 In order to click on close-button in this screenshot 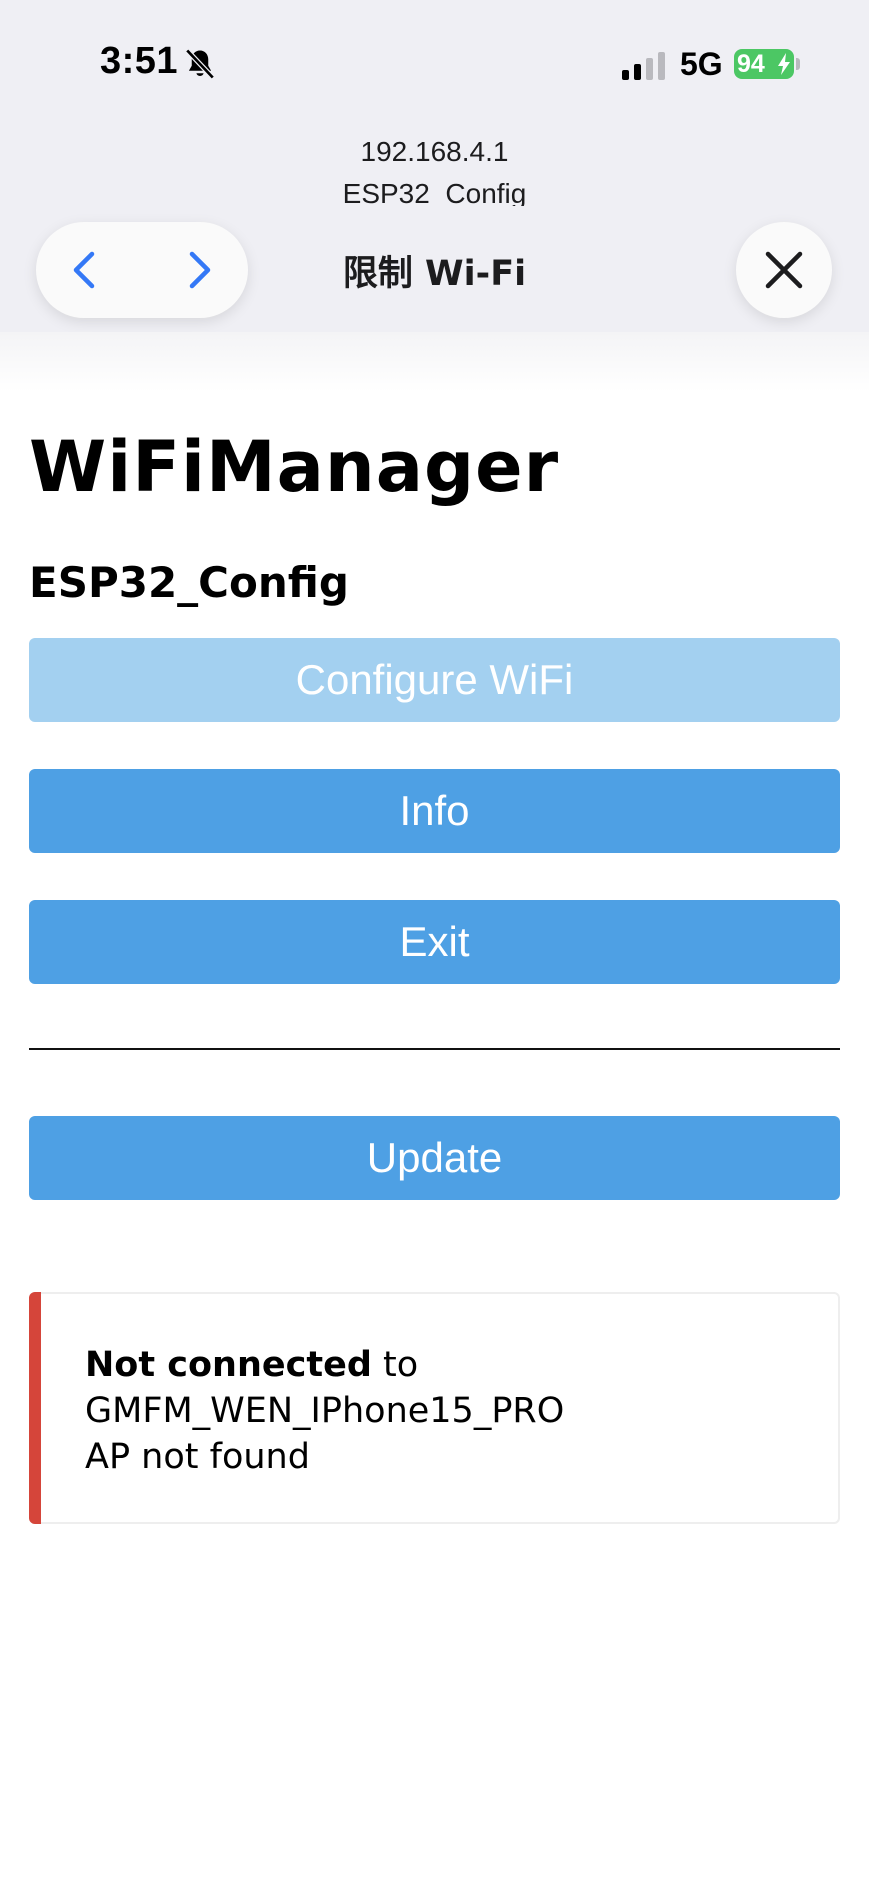, I will do `click(784, 270)`.